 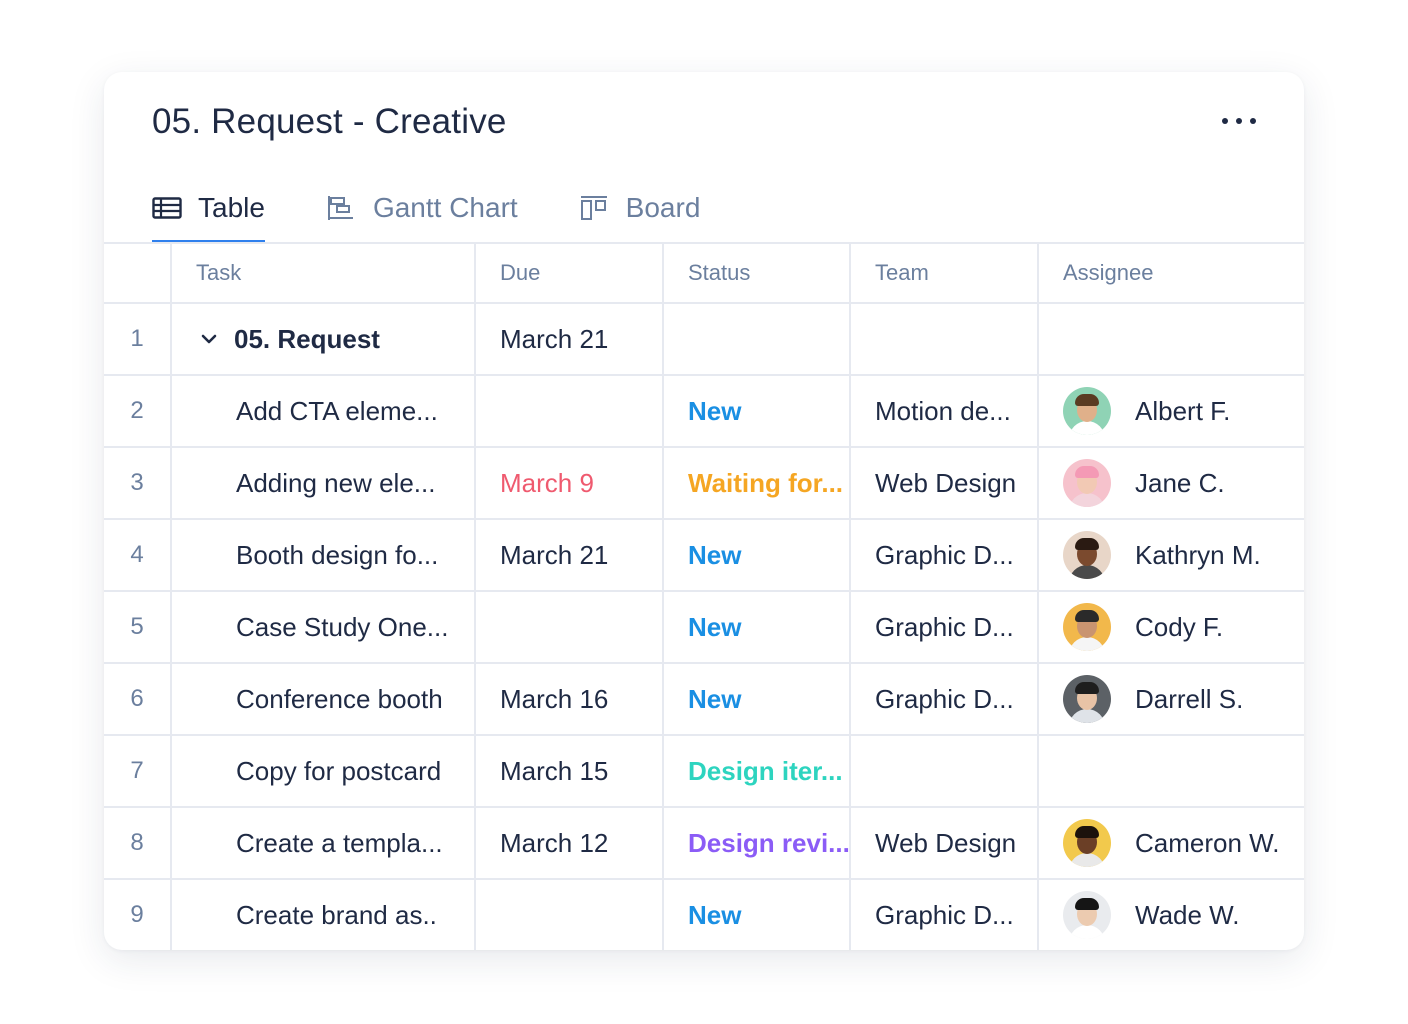 I want to click on table-header-row: Task Due Status Team Assignee, so click(x=704, y=274).